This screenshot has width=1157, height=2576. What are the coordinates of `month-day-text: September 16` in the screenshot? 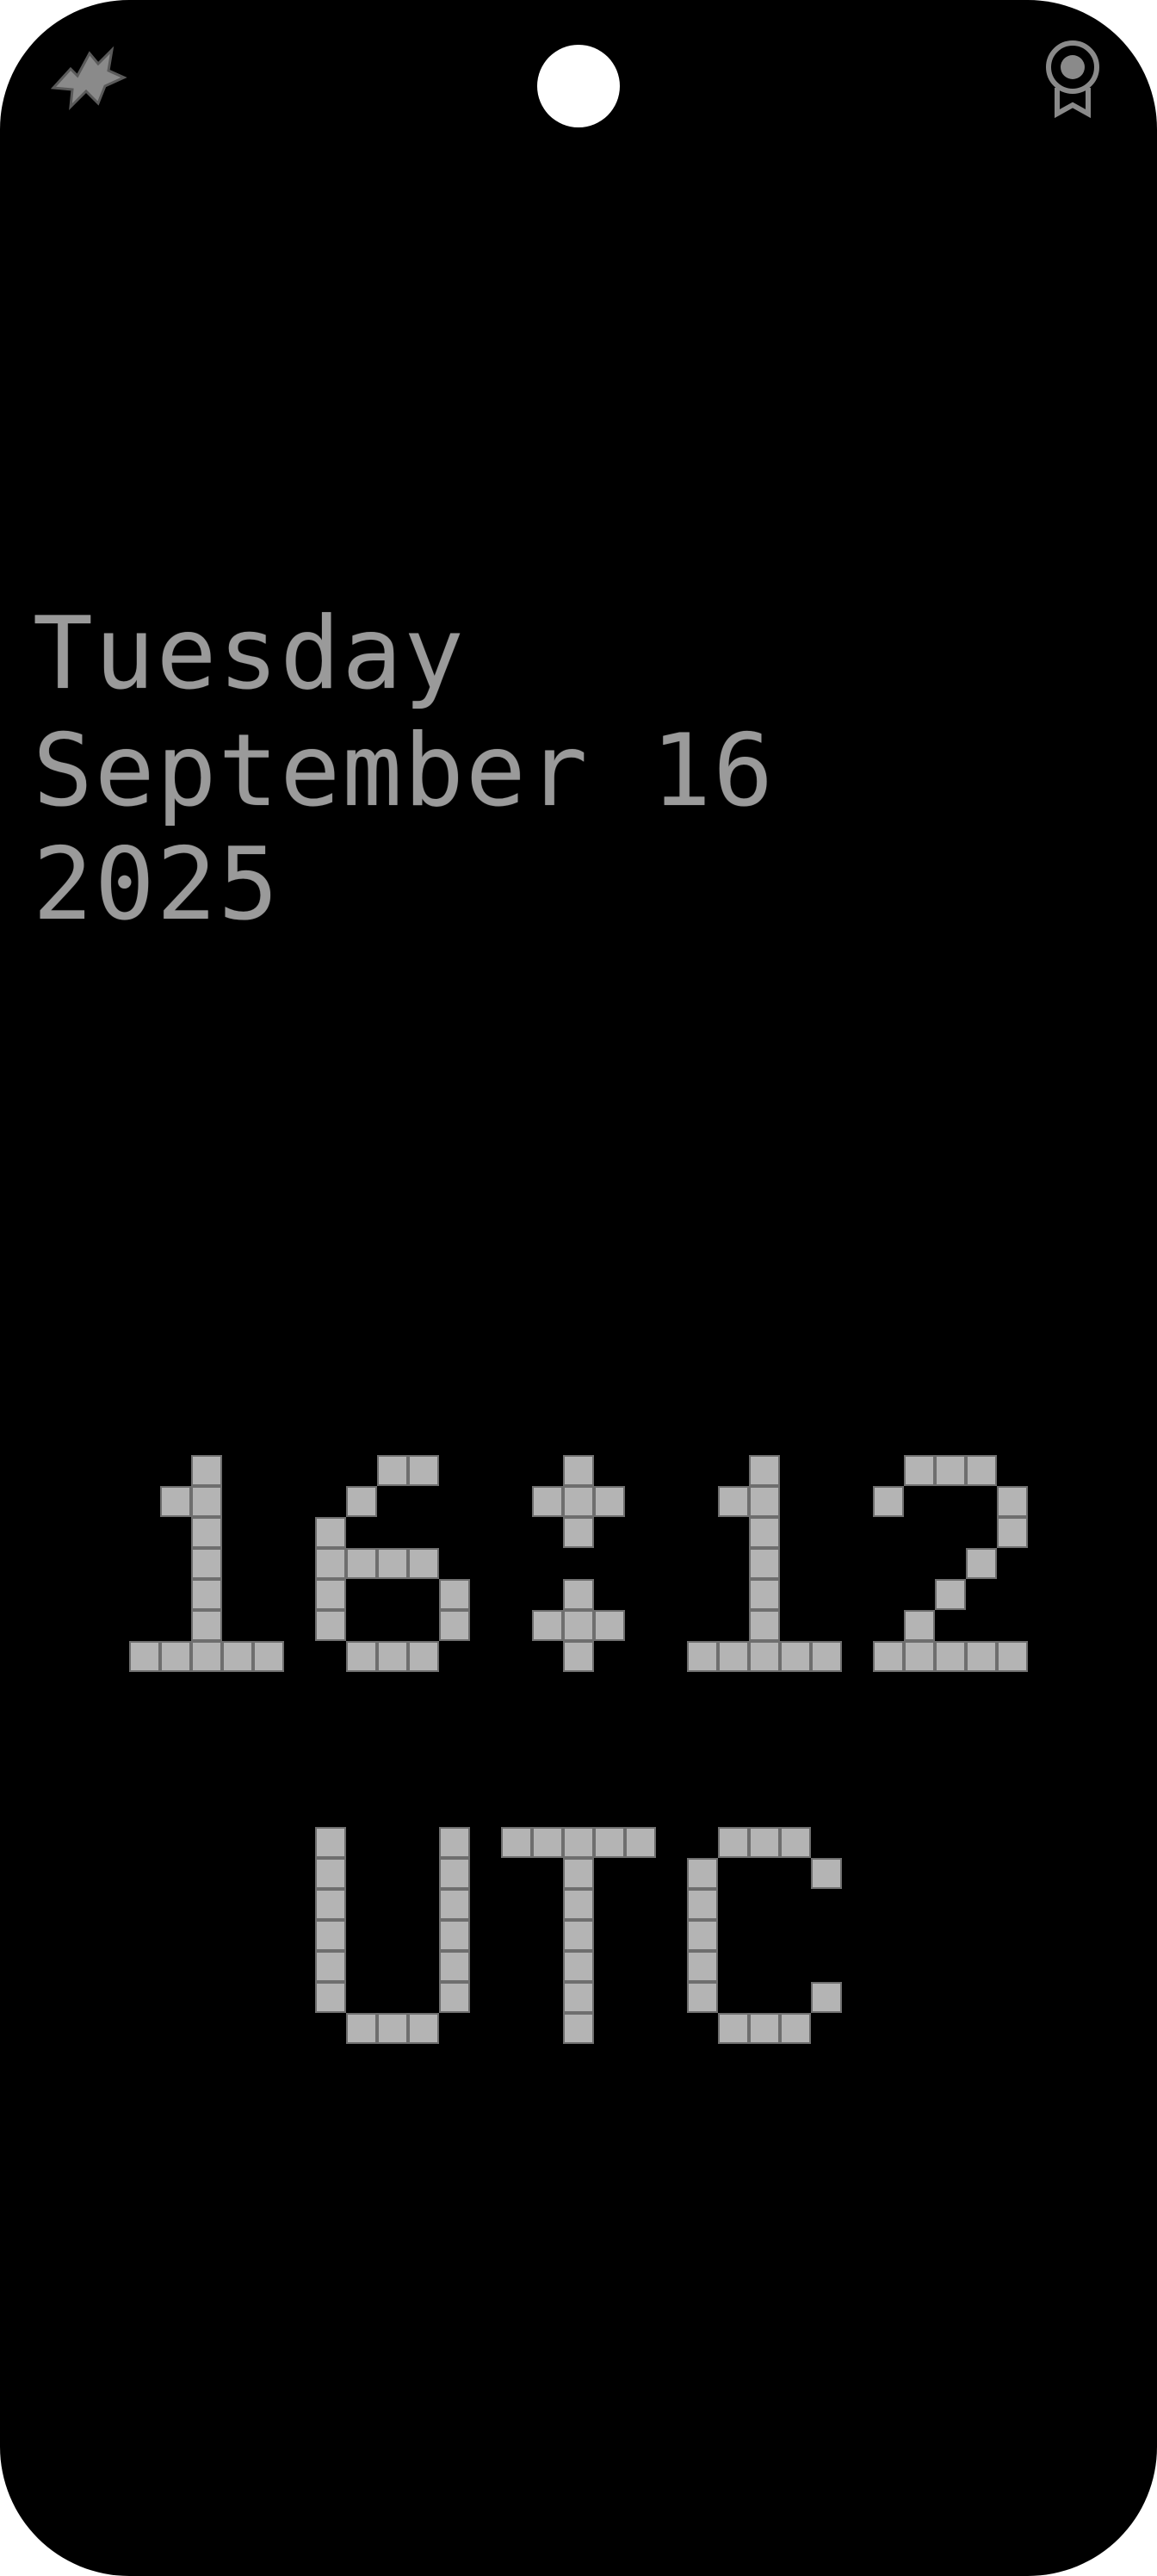 It's located at (404, 771).